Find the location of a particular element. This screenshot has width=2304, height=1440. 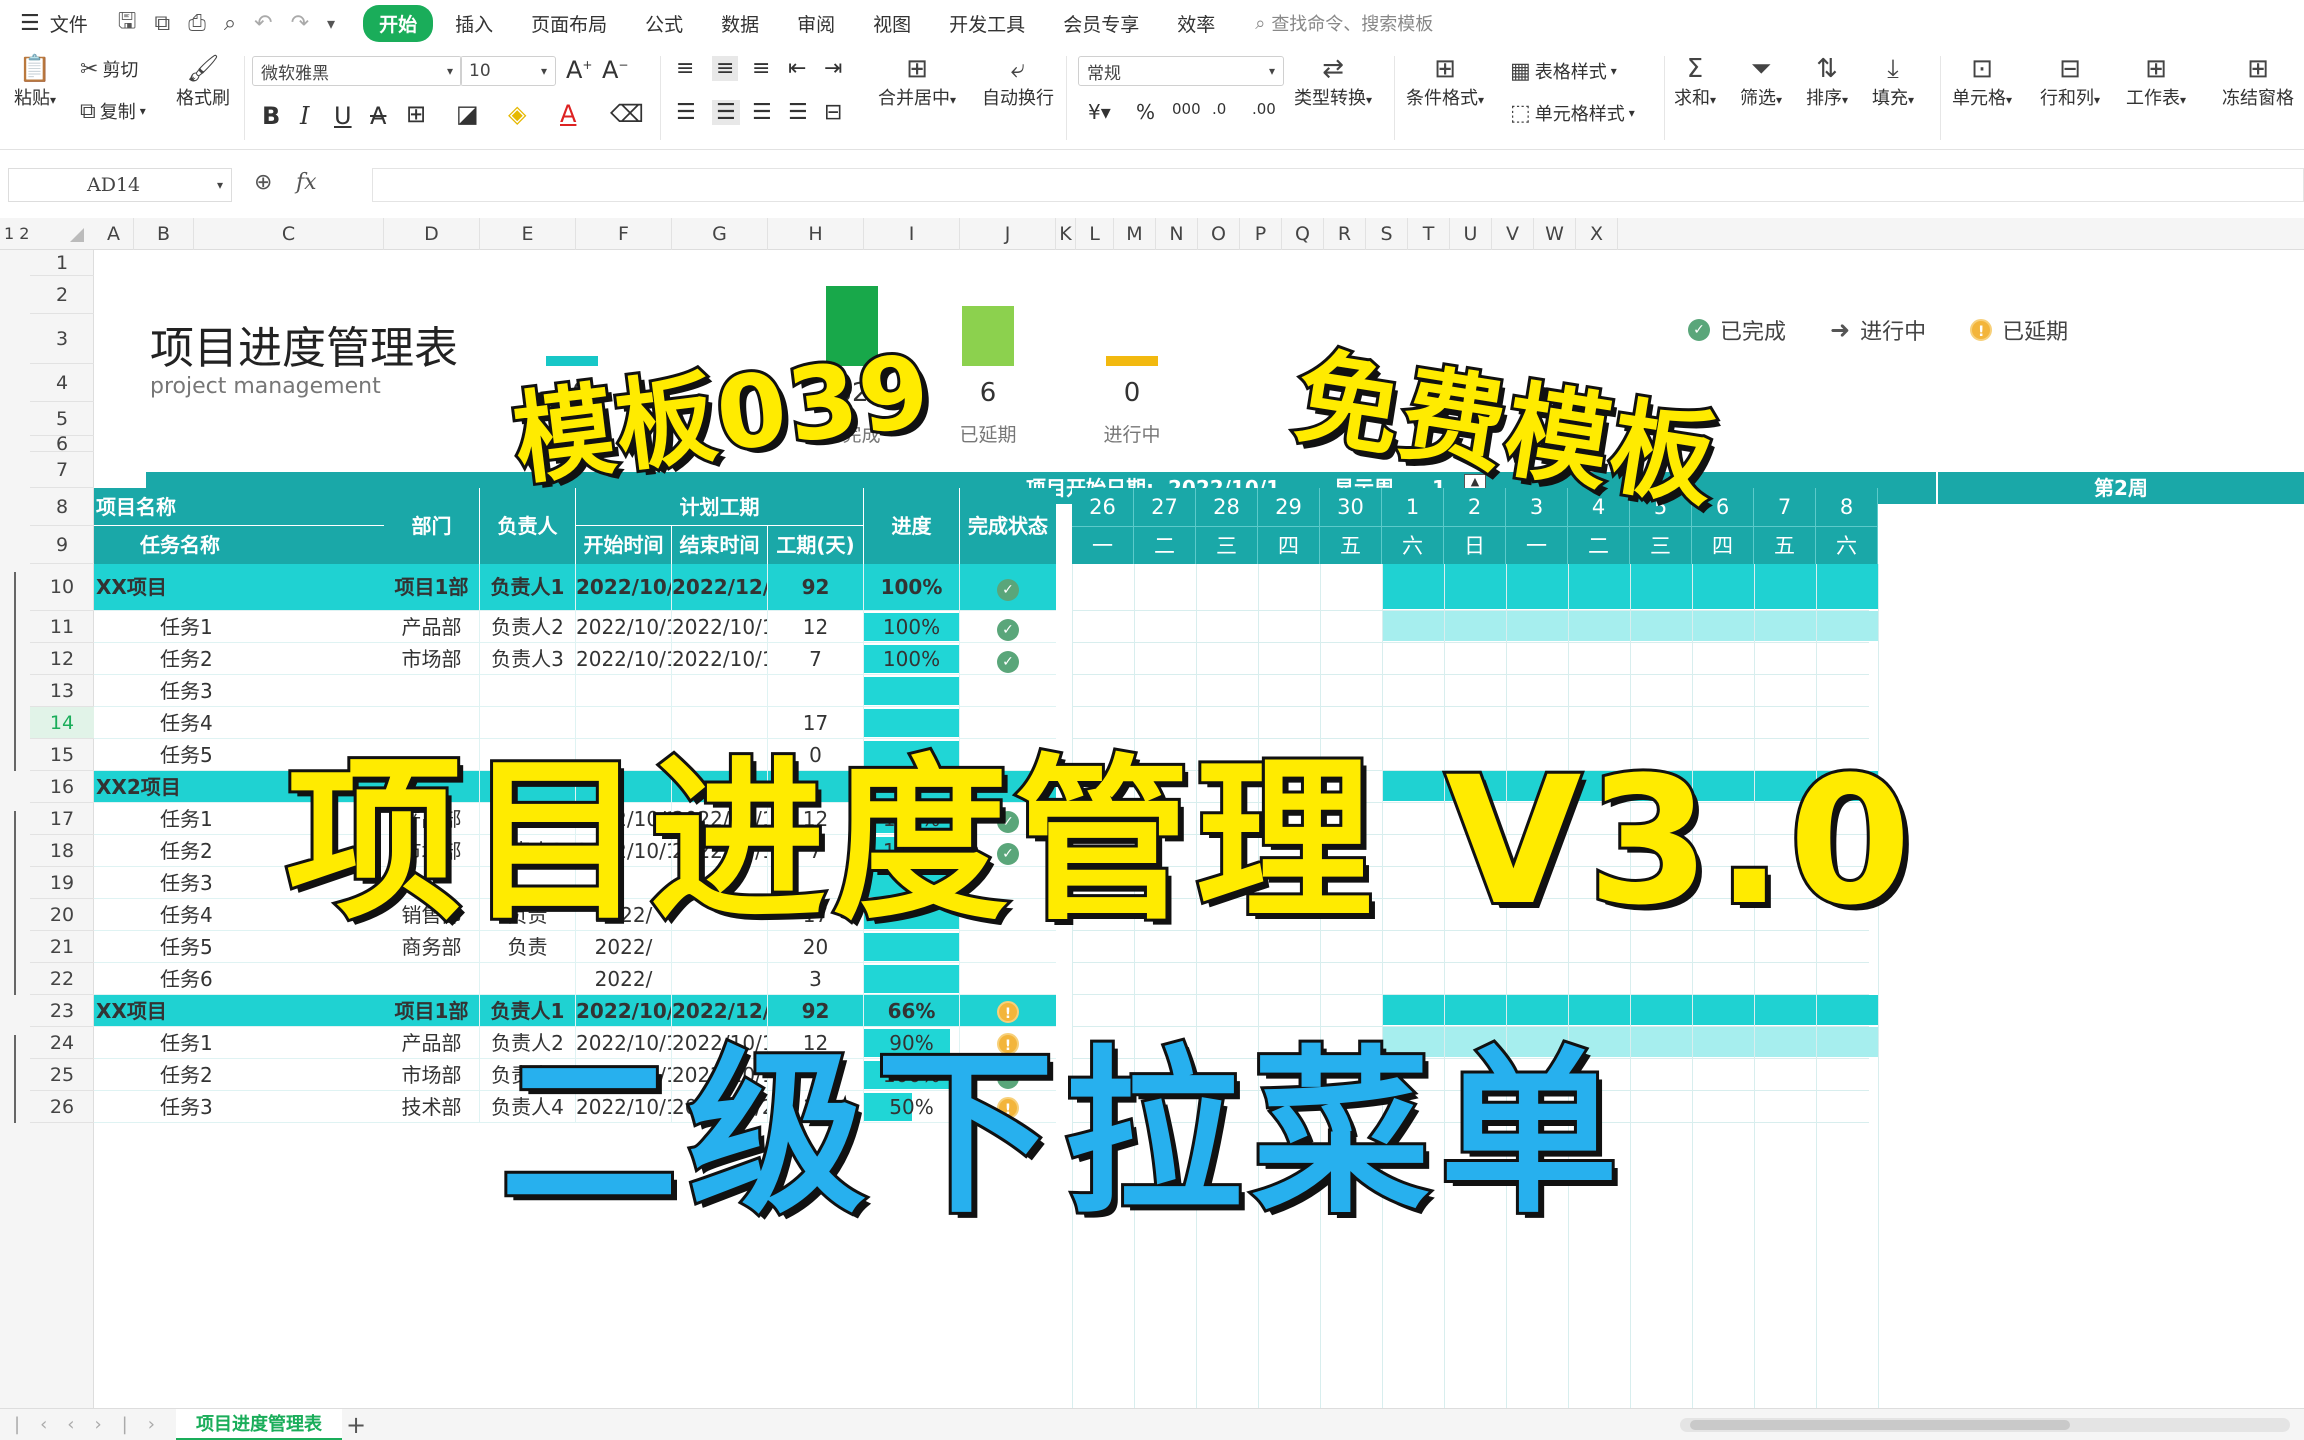

row-header-21: 21 is located at coordinates (62, 947).